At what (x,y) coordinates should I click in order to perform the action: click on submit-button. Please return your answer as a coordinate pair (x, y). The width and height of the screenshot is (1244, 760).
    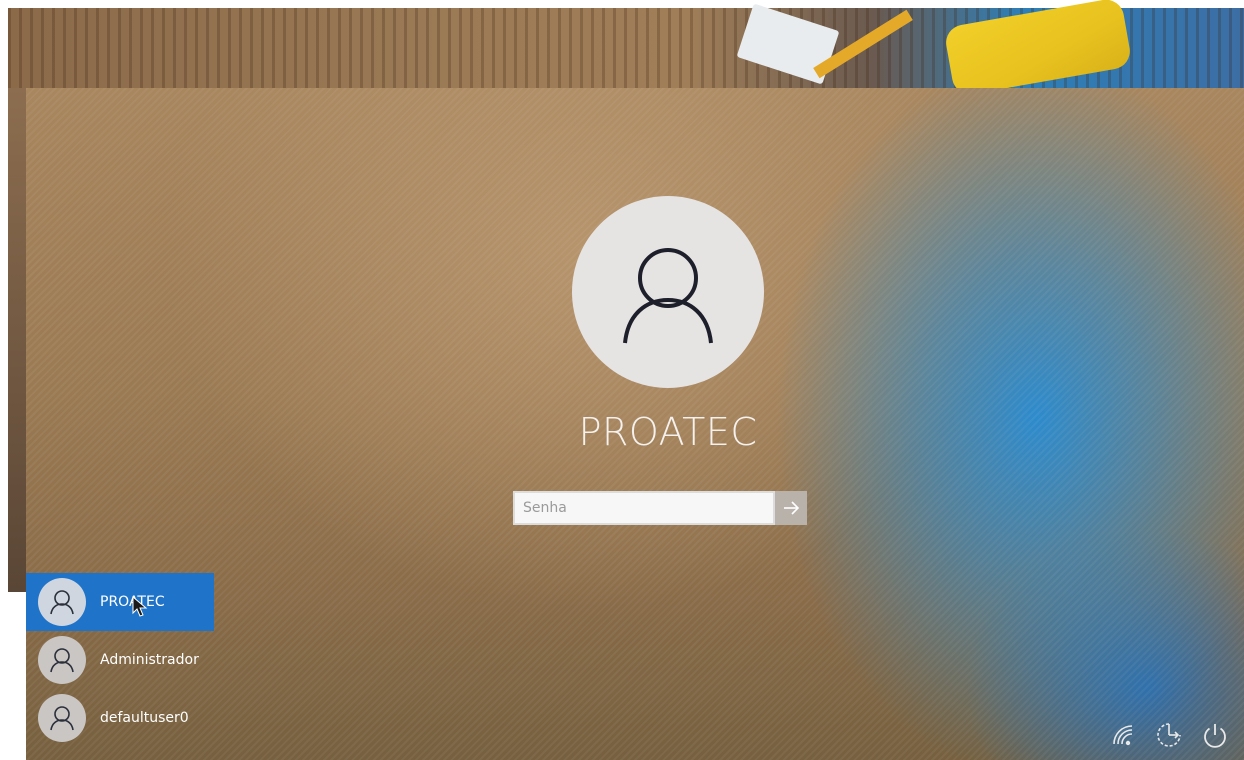
    Looking at the image, I should click on (791, 508).